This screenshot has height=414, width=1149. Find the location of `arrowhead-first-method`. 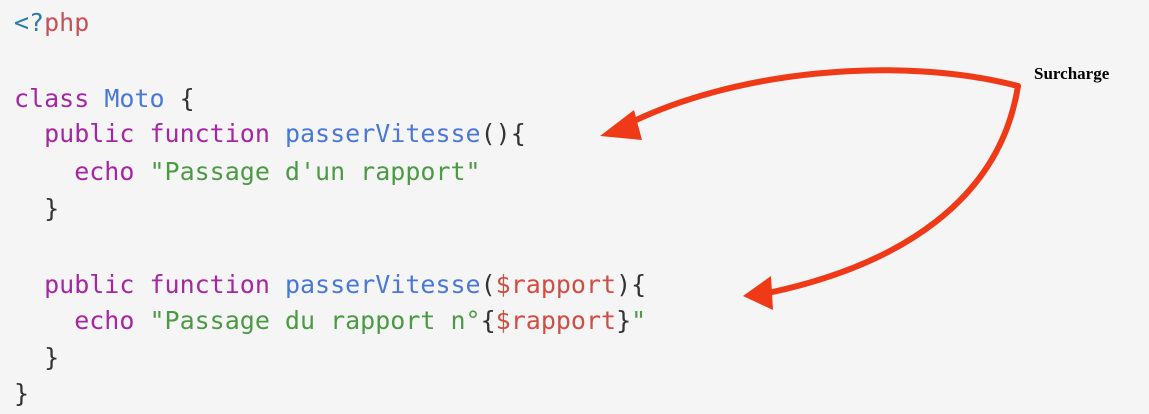

arrowhead-first-method is located at coordinates (621, 125).